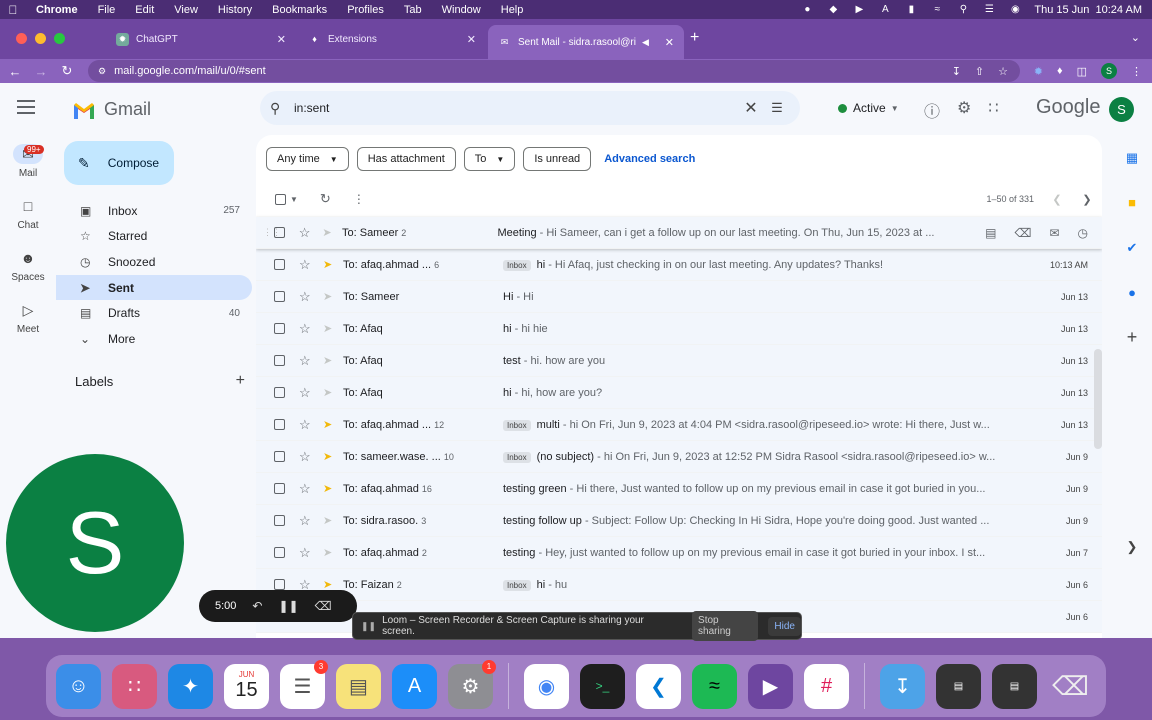 This screenshot has width=1152, height=720. What do you see at coordinates (240, 381) in the screenshot?
I see `add-label-icon: +` at bounding box center [240, 381].